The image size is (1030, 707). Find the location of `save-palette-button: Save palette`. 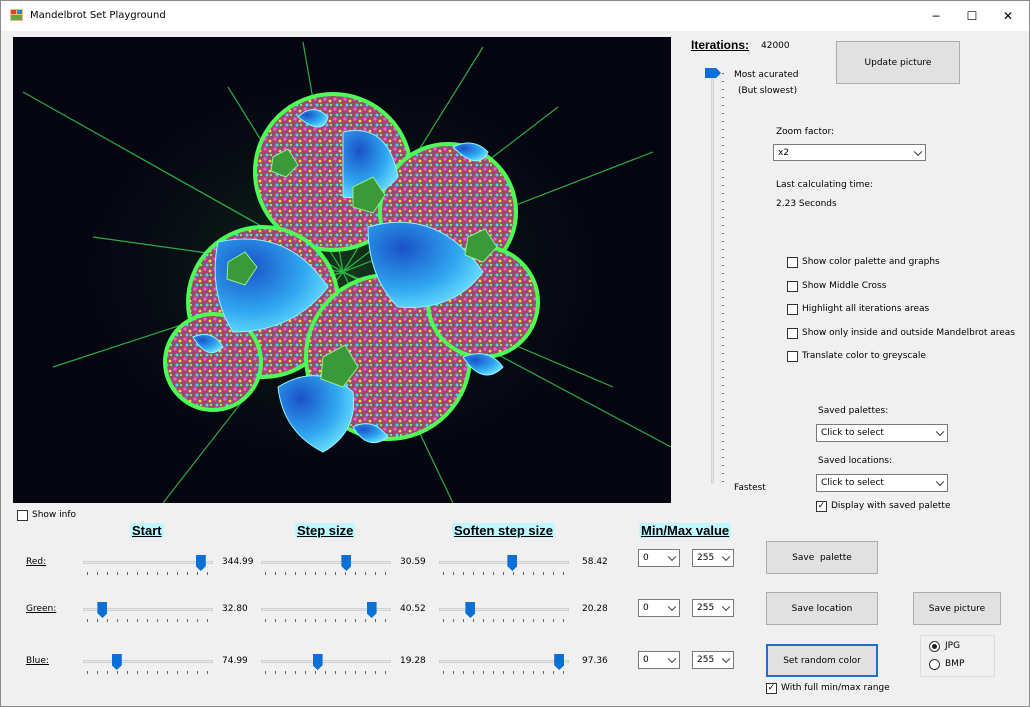

save-palette-button: Save palette is located at coordinates (822, 557).